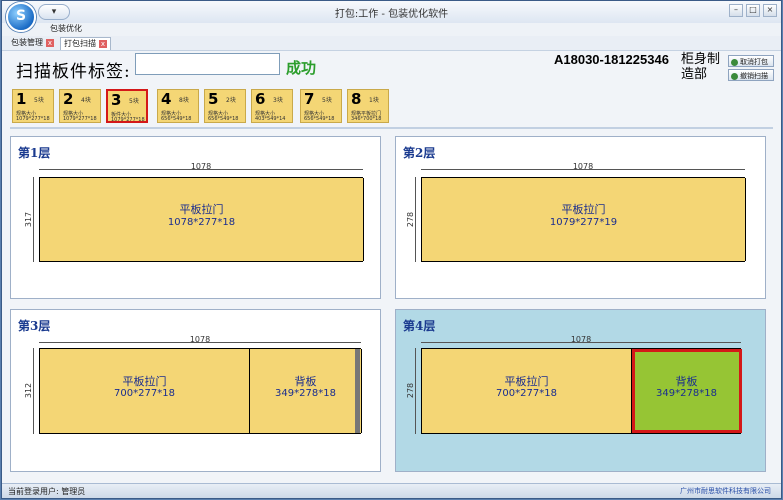  I want to click on window-controls: – □ ×, so click(753, 10).